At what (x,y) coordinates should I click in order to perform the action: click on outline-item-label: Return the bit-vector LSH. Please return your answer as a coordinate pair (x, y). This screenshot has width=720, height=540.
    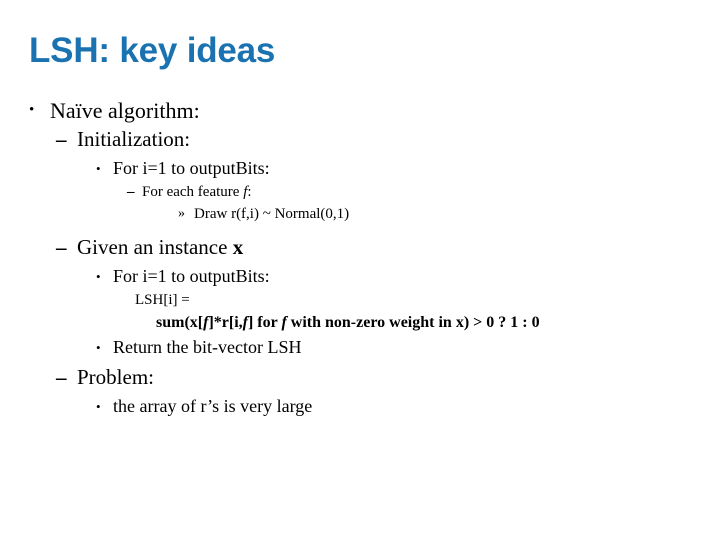
    Looking at the image, I should click on (207, 347).